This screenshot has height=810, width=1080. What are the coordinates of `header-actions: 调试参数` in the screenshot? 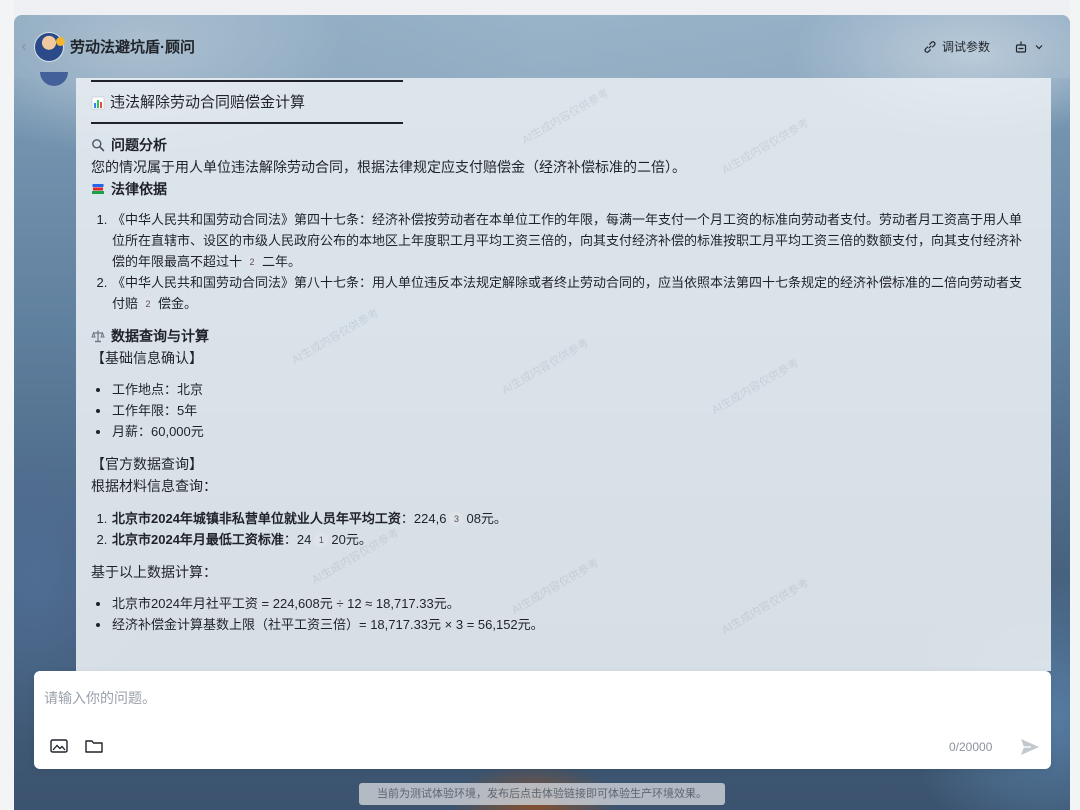 It's located at (983, 46).